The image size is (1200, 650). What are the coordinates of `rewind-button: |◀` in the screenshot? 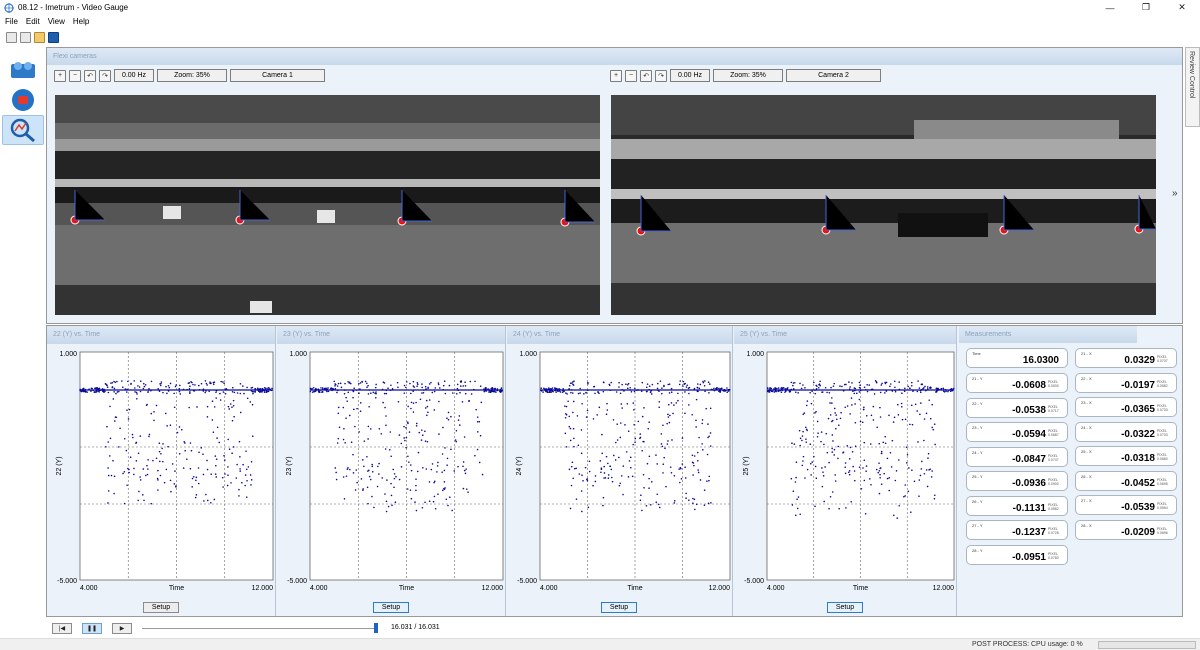 It's located at (62, 628).